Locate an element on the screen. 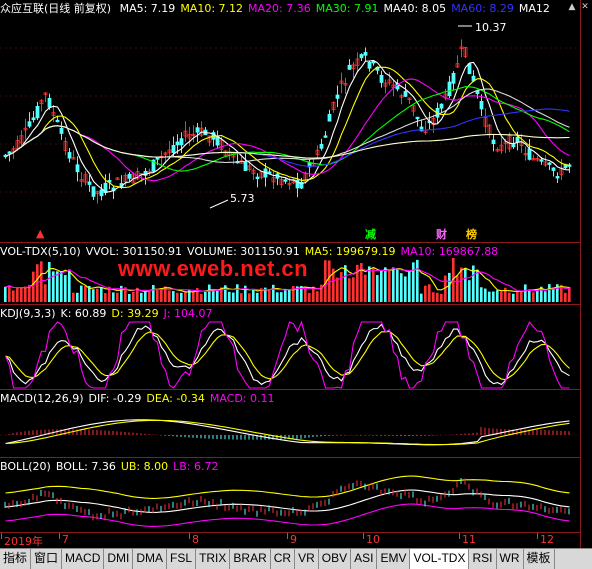 This screenshot has width=592, height=569. tab-wr: WR is located at coordinates (510, 559).